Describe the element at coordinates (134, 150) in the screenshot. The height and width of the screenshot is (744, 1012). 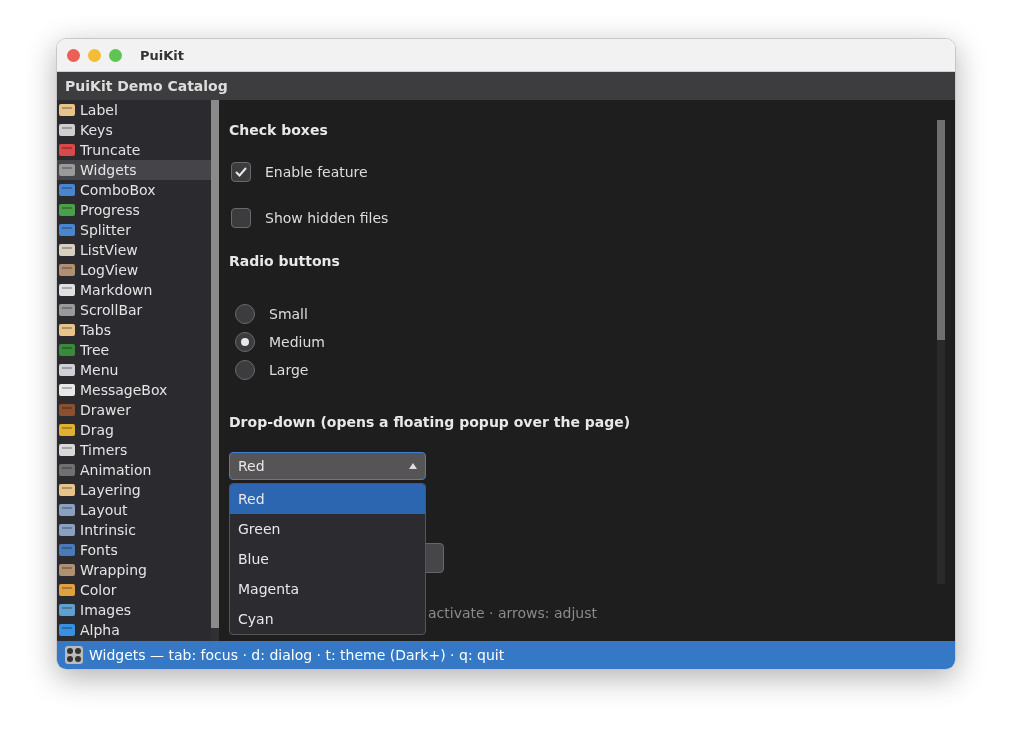
I see `sidebar-item: Truncate` at that location.